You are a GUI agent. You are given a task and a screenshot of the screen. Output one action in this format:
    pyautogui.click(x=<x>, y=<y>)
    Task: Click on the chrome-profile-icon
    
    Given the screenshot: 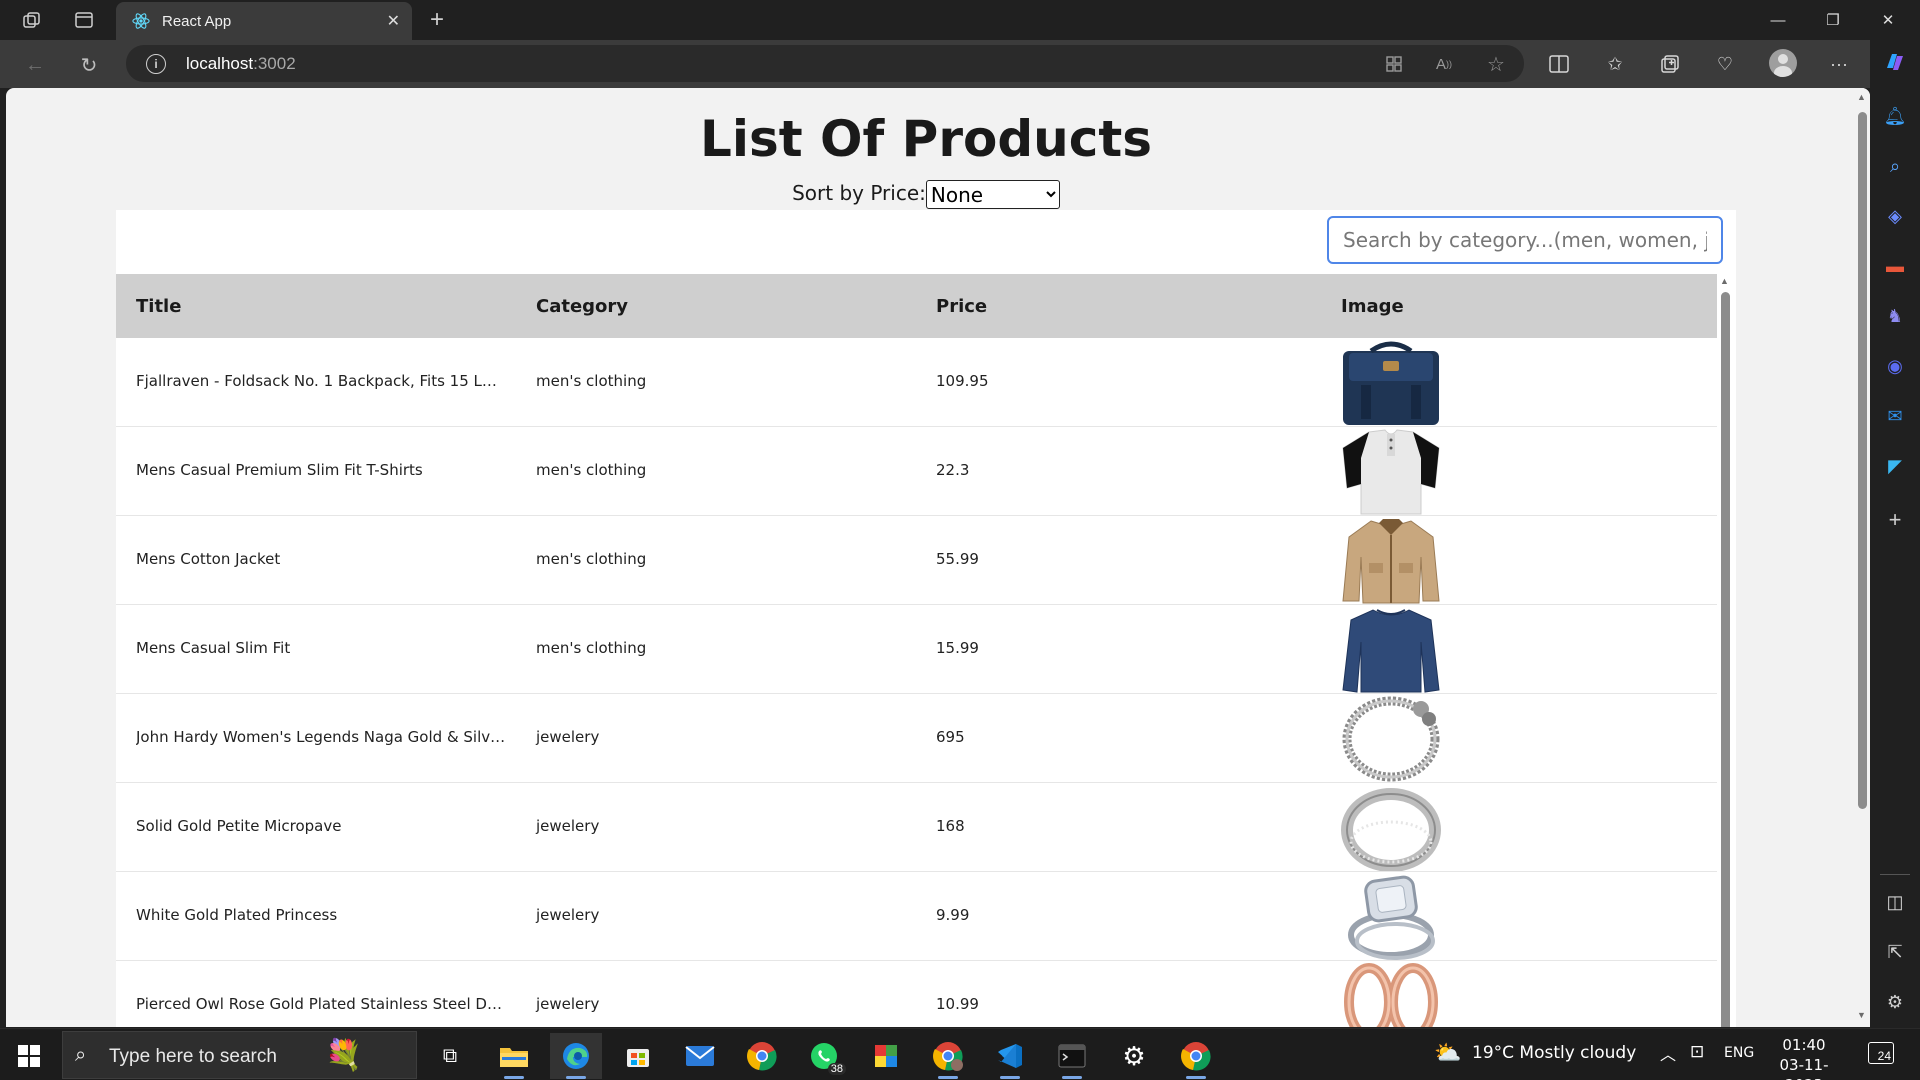 What is the action you would take?
    pyautogui.click(x=948, y=1056)
    